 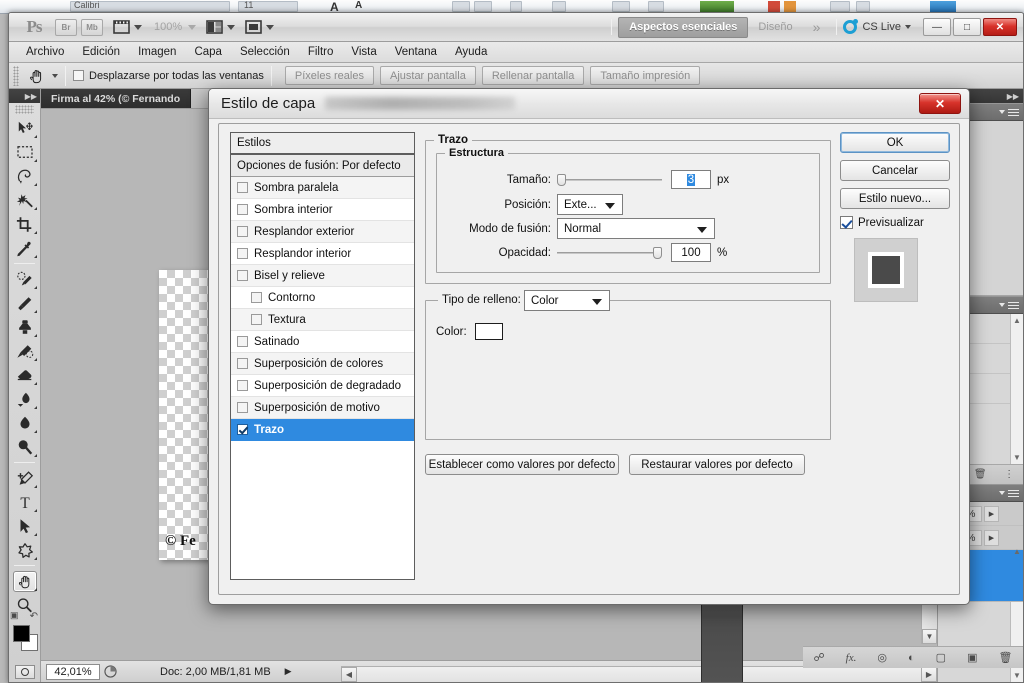 I want to click on cs-live-menu: CS Live, so click(x=877, y=26).